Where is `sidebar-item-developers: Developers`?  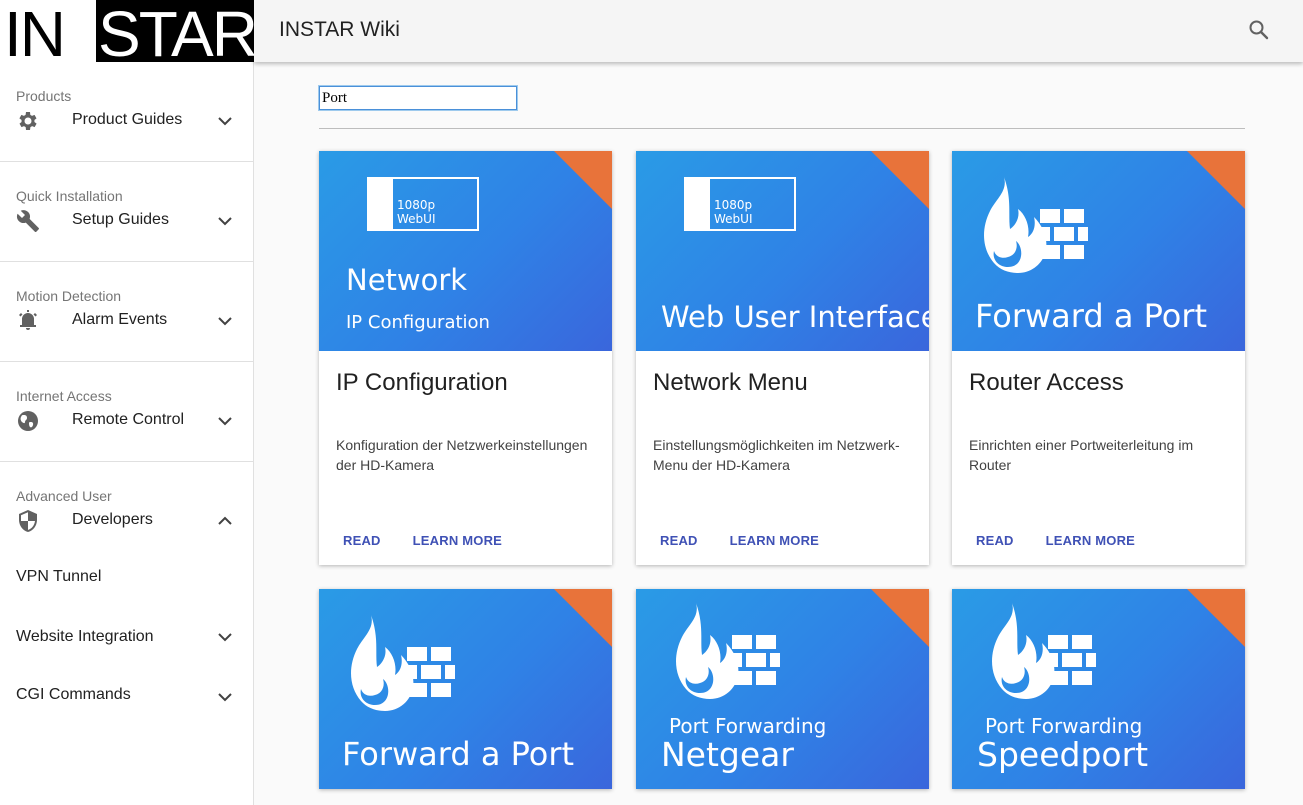
sidebar-item-developers: Developers is located at coordinates (126, 521).